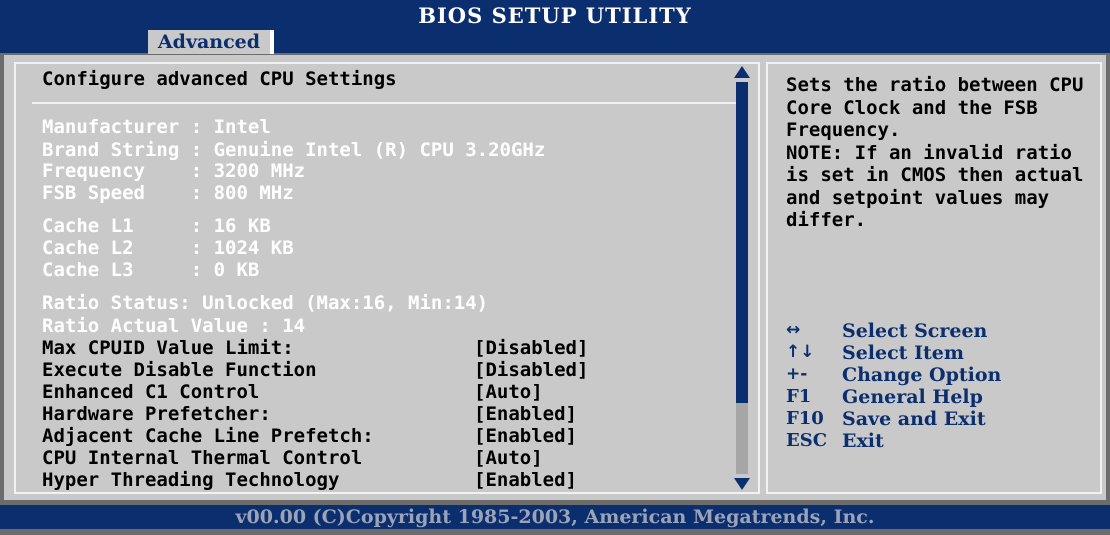 The image size is (1110, 535). I want to click on option-max-cpuid: Max CPUID Value Limit: [Disabled], so click(322, 348).